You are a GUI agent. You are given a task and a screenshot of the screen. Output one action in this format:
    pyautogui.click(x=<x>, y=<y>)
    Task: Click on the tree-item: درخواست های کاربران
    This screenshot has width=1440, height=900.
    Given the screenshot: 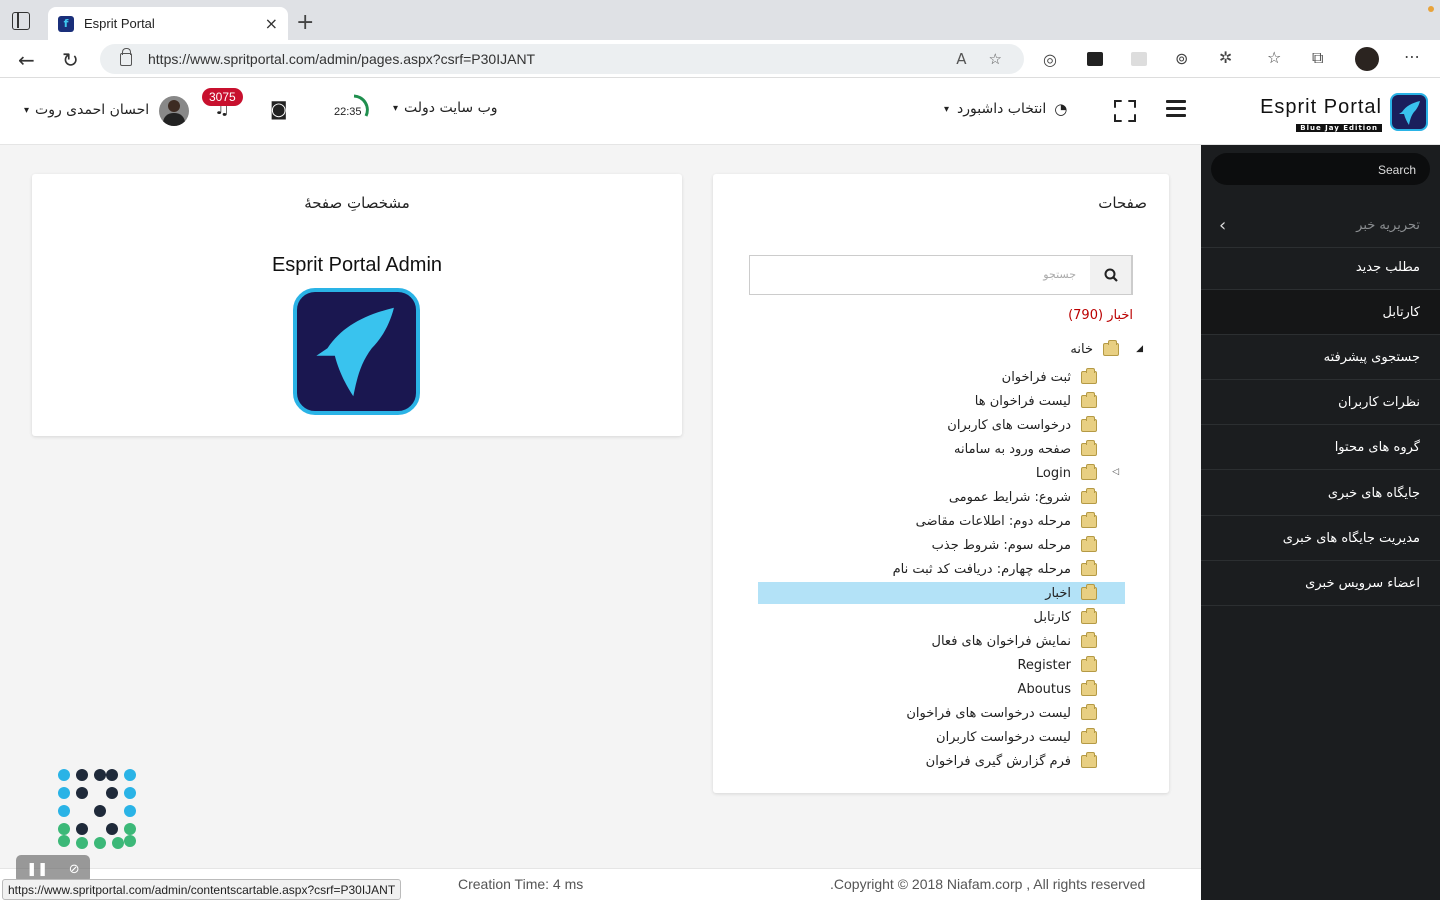 What is the action you would take?
    pyautogui.click(x=1022, y=425)
    